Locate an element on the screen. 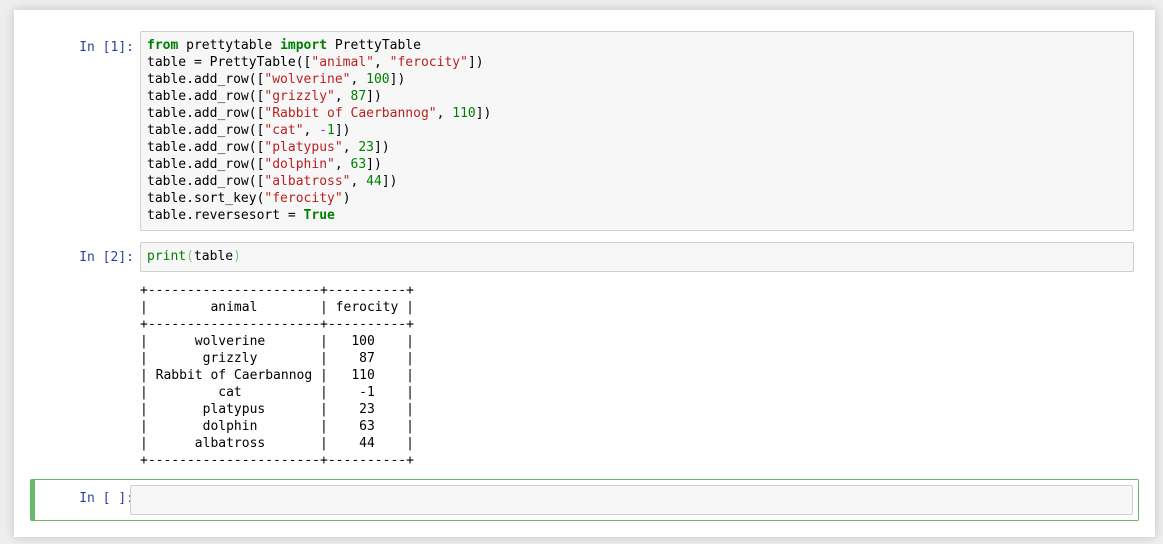 Image resolution: width=1163 pixels, height=544 pixels. table-row: | dolphin | 63 | is located at coordinates (277, 426).